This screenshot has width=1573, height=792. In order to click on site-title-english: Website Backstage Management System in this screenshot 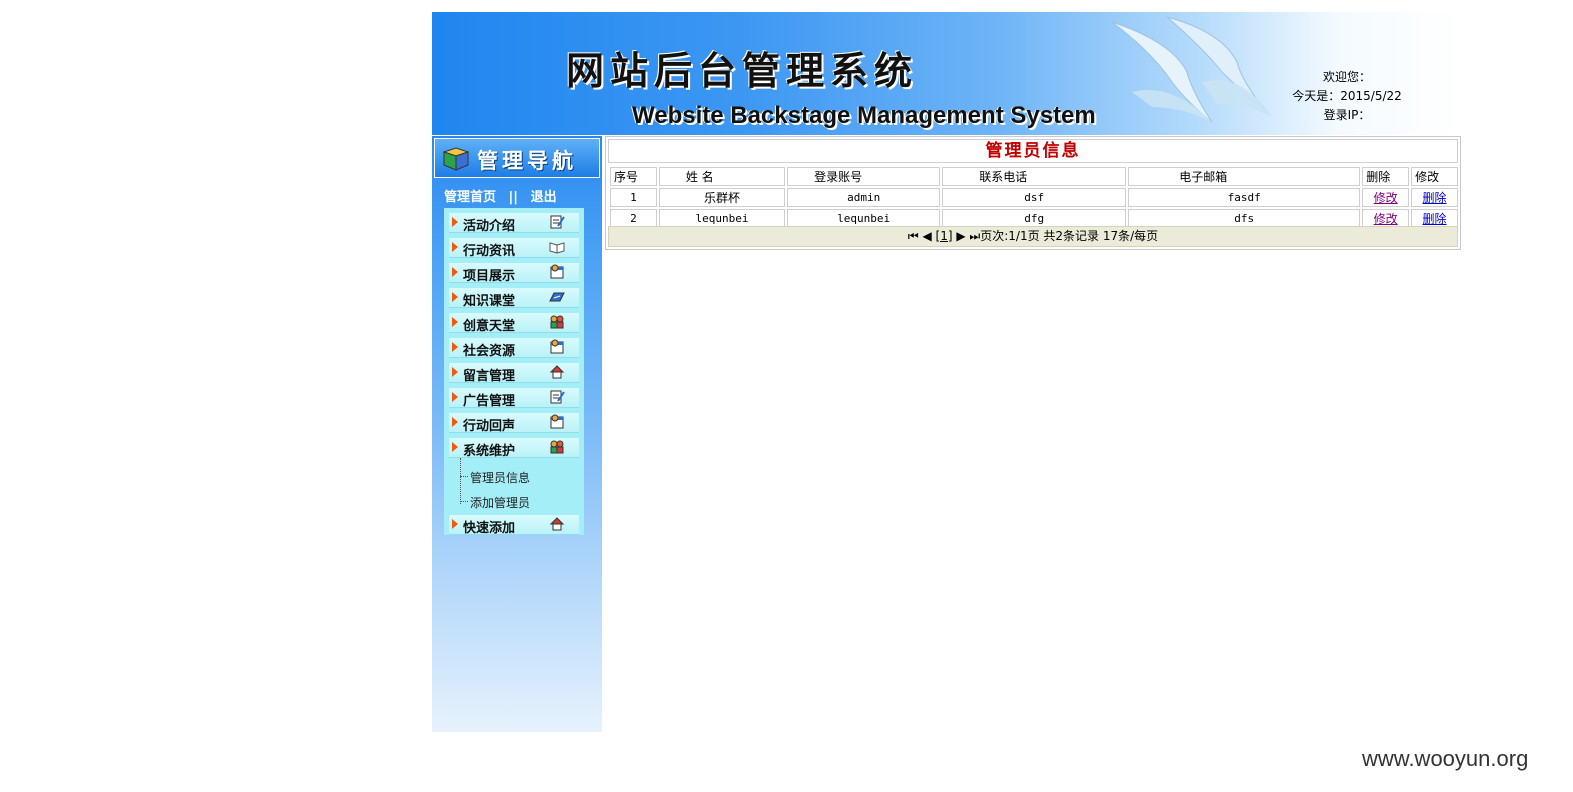, I will do `click(864, 115)`.